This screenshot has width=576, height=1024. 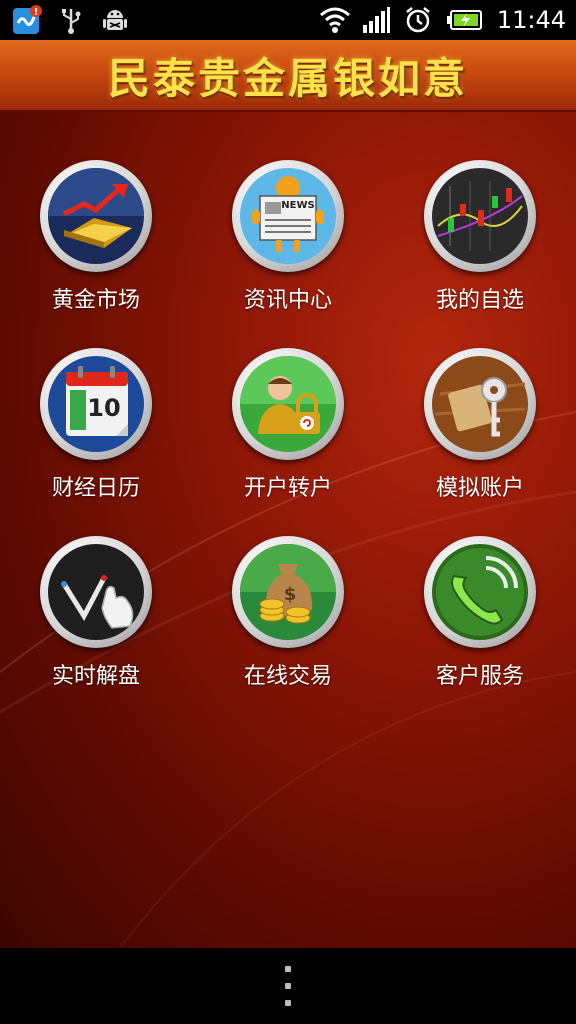 I want to click on status-bar: ! 11:44, so click(x=288, y=20).